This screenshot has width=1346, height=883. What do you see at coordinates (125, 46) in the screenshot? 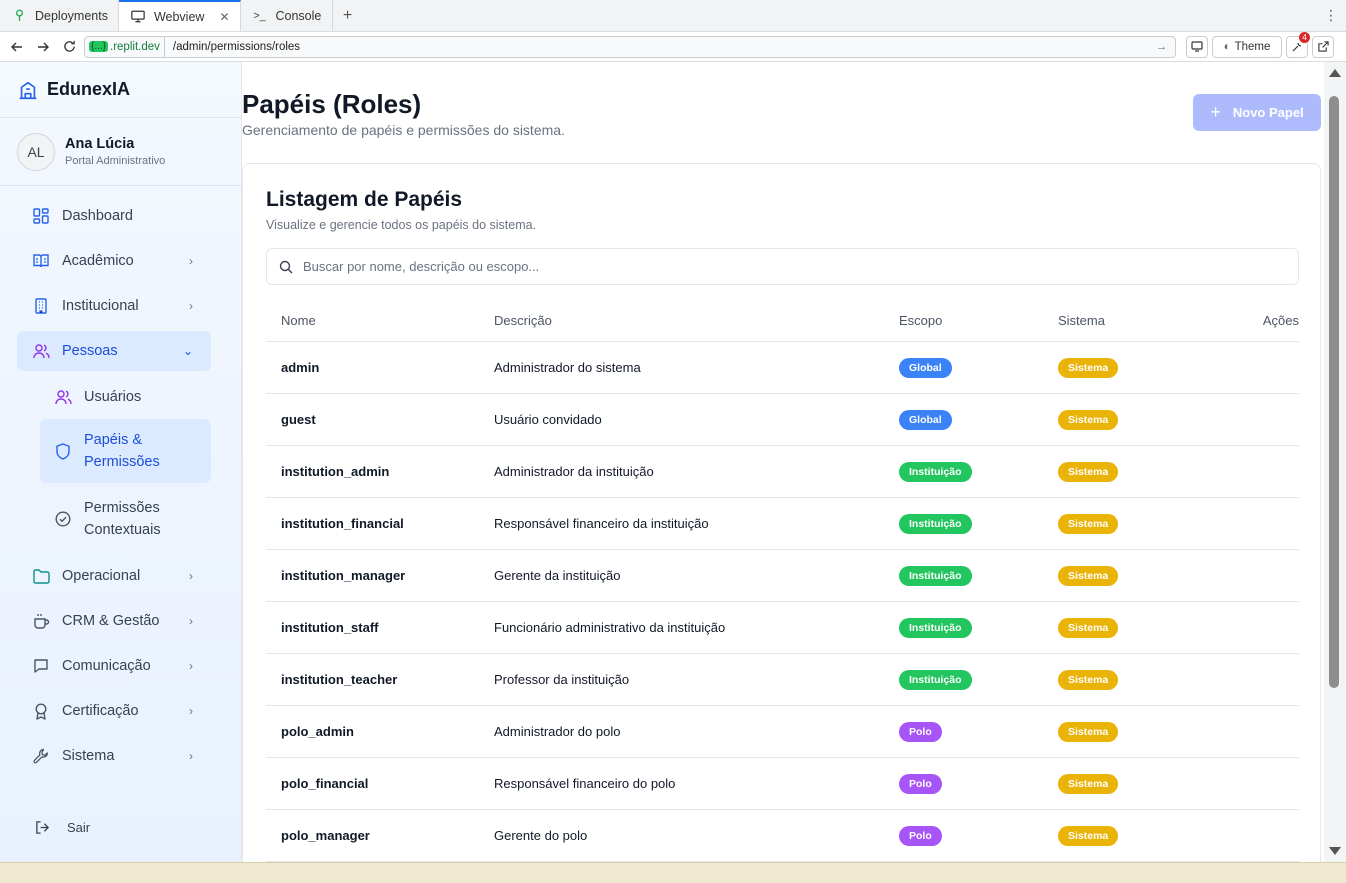
I see `url-domain: {...} .replit.dev` at bounding box center [125, 46].